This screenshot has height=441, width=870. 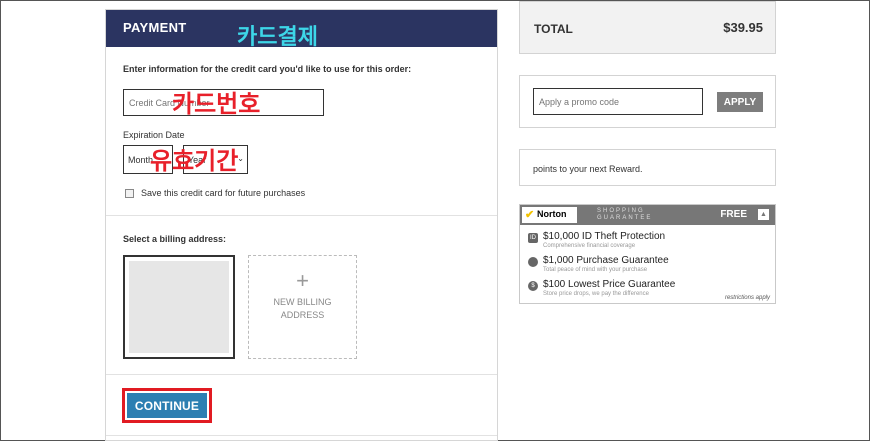 What do you see at coordinates (733, 214) in the screenshot?
I see `norton-free-label: FREE` at bounding box center [733, 214].